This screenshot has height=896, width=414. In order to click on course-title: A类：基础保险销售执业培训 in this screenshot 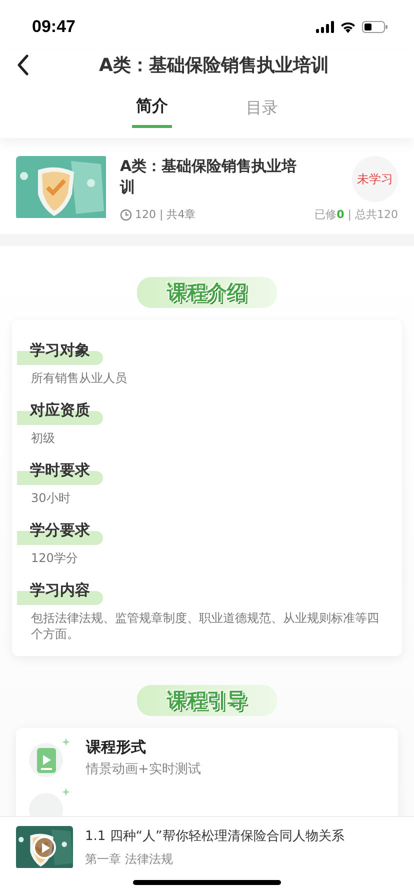, I will do `click(209, 177)`.